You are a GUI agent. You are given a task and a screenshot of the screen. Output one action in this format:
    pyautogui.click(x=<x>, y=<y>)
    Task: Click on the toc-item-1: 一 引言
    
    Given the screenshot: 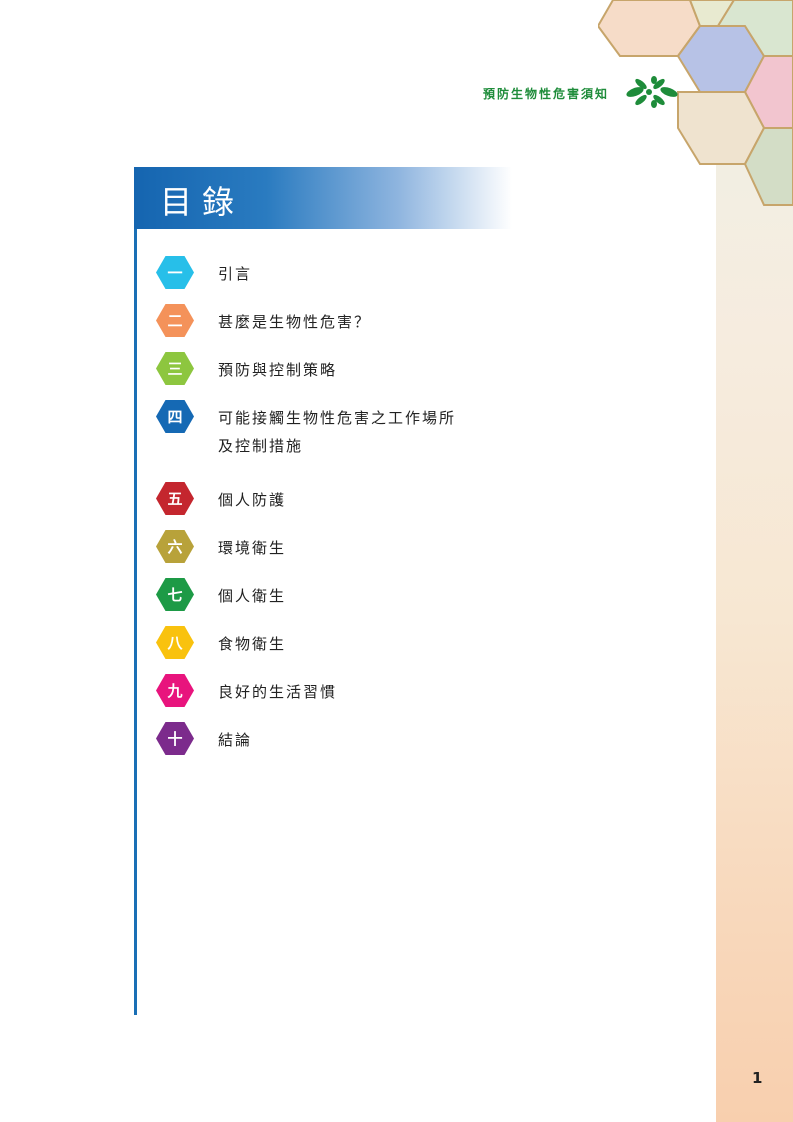 What is the action you would take?
    pyautogui.click(x=366, y=280)
    